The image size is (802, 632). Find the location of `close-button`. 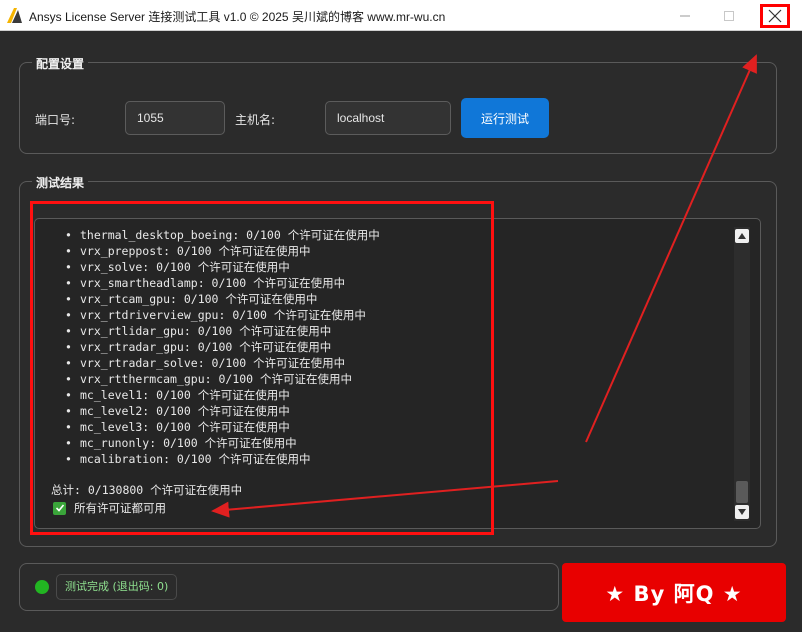

close-button is located at coordinates (775, 16).